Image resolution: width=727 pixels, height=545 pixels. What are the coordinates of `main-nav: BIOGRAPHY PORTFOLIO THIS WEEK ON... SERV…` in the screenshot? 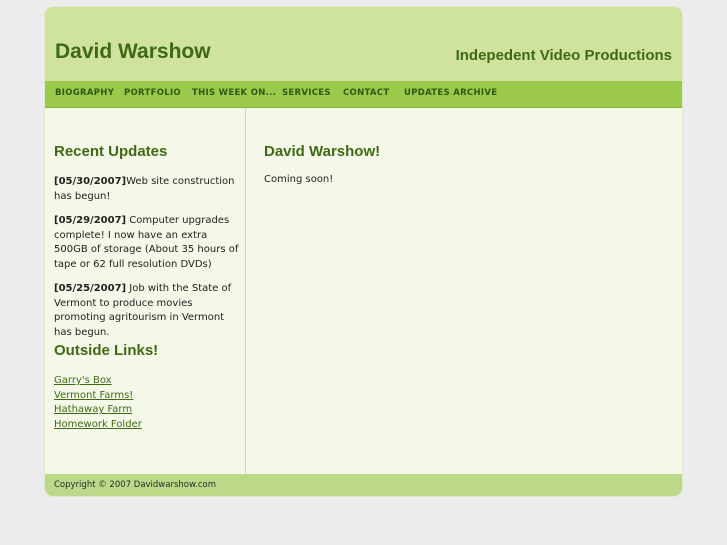 It's located at (363, 94).